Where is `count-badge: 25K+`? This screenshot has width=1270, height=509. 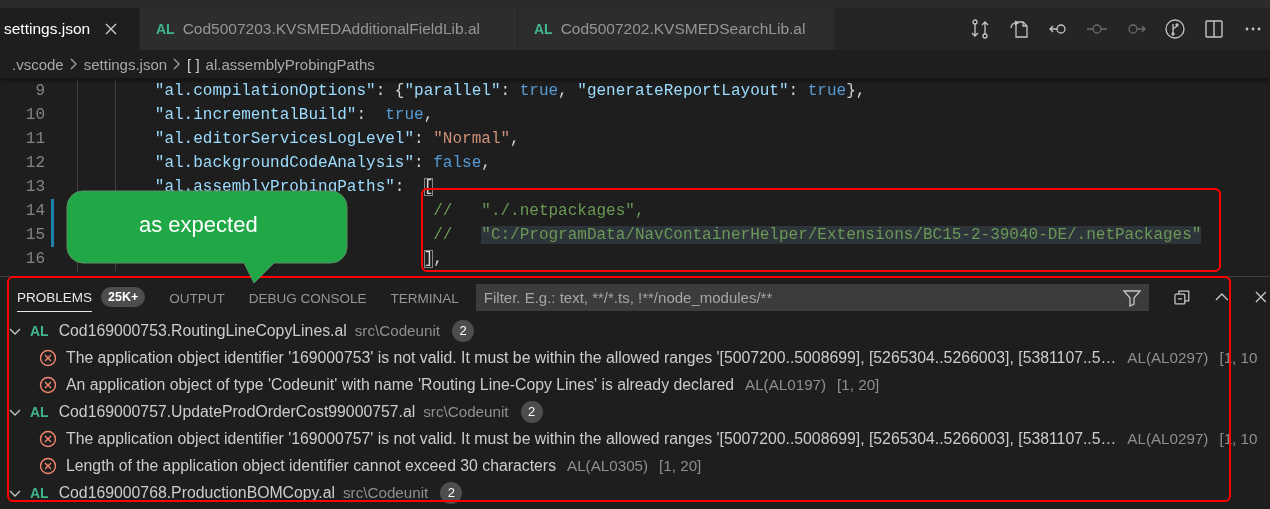
count-badge: 25K+ is located at coordinates (123, 297).